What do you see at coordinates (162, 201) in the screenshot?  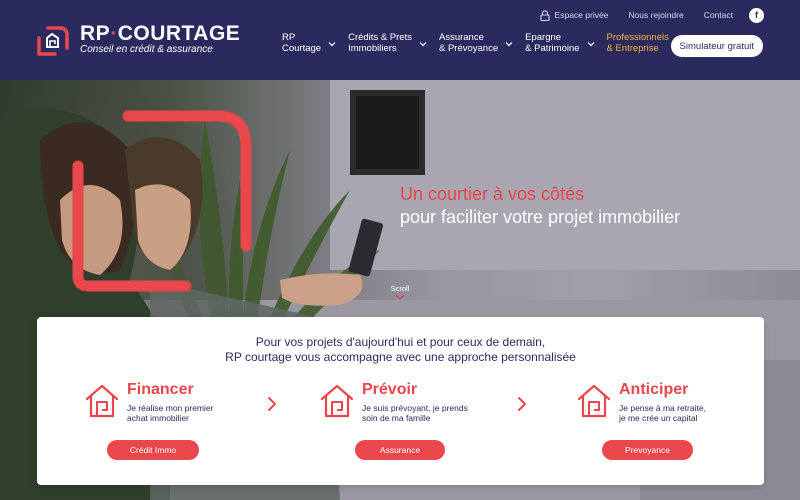 I see `hero-frame-graphic` at bounding box center [162, 201].